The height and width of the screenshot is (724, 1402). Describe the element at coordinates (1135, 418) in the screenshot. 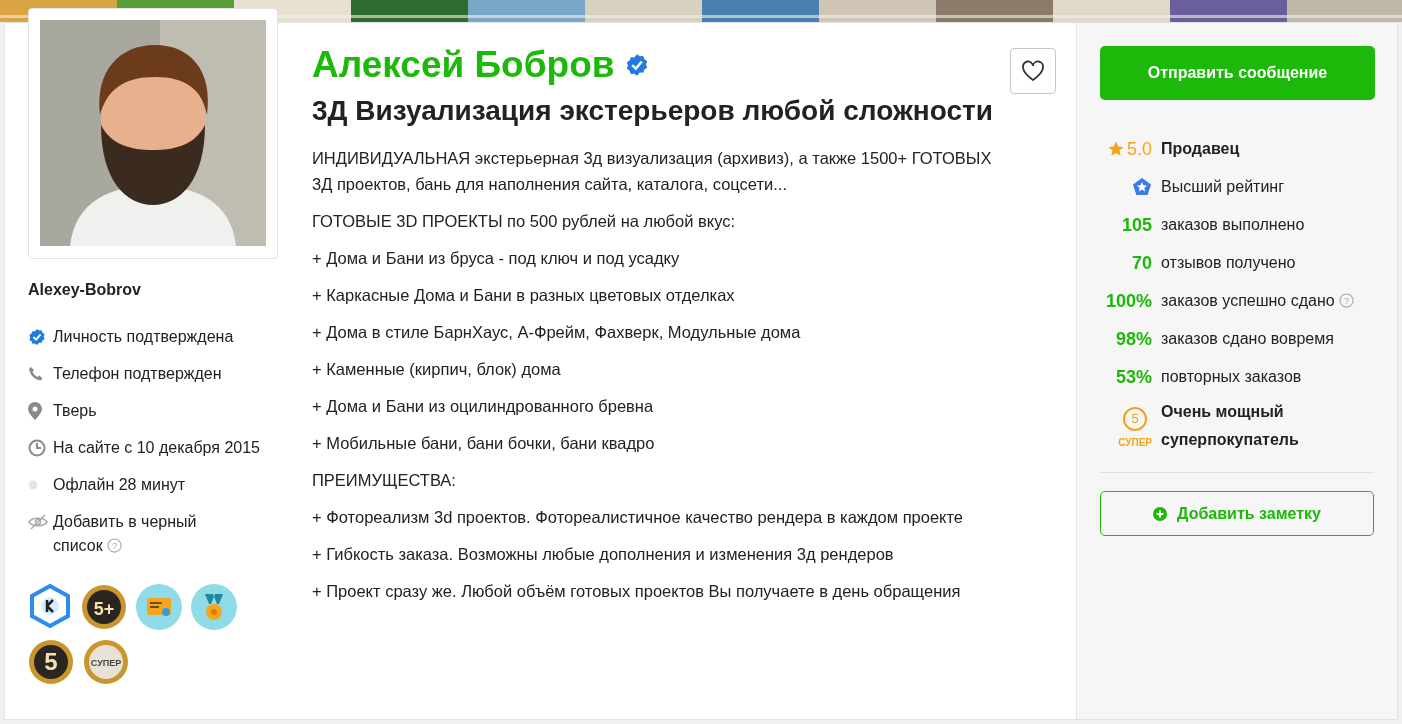

I see `level-number: 5` at that location.